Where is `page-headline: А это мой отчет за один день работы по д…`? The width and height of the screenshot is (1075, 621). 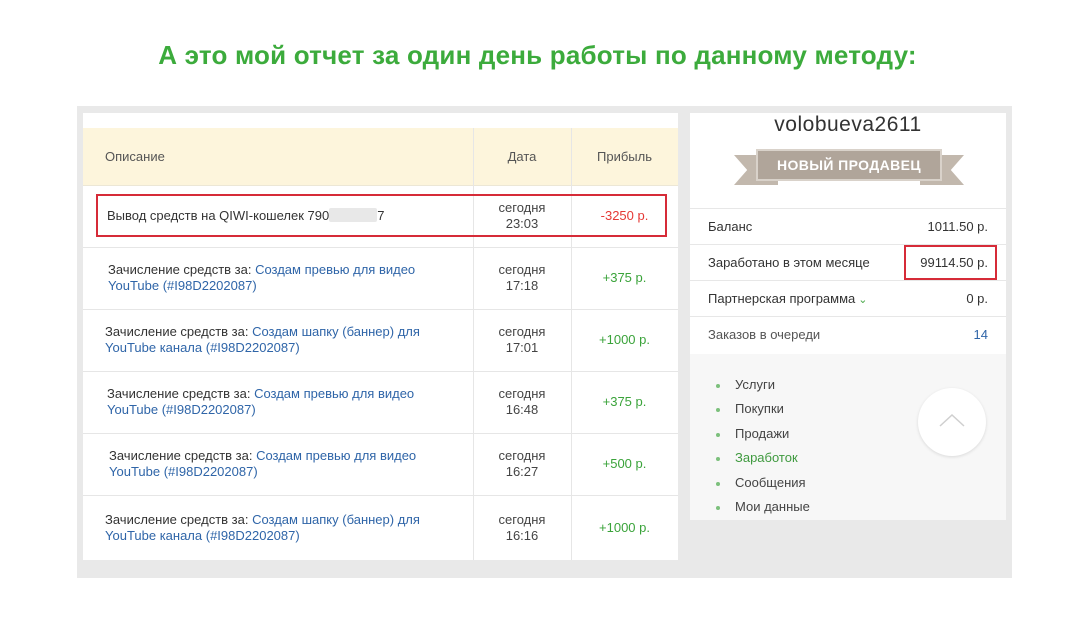
page-headline: А это мой отчет за один день работы по д… is located at coordinates (537, 55).